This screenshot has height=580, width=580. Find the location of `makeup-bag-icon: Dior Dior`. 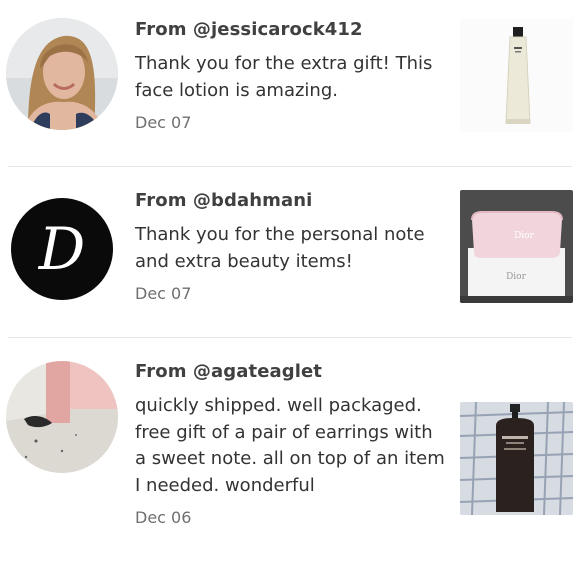

makeup-bag-icon: Dior Dior is located at coordinates (516, 246).